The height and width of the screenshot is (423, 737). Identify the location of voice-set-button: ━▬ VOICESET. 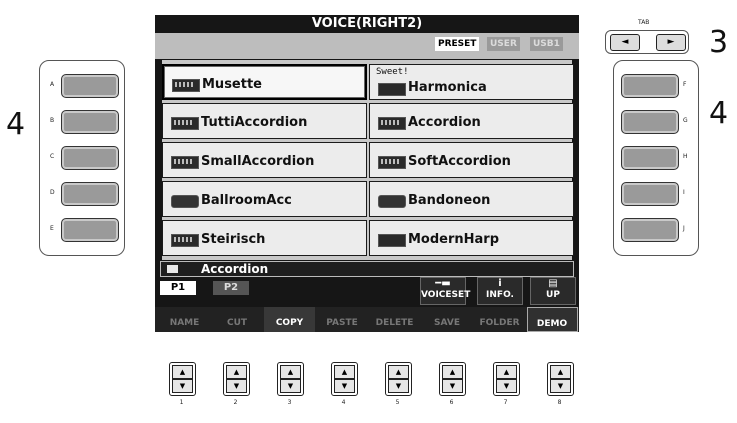
(445, 291).